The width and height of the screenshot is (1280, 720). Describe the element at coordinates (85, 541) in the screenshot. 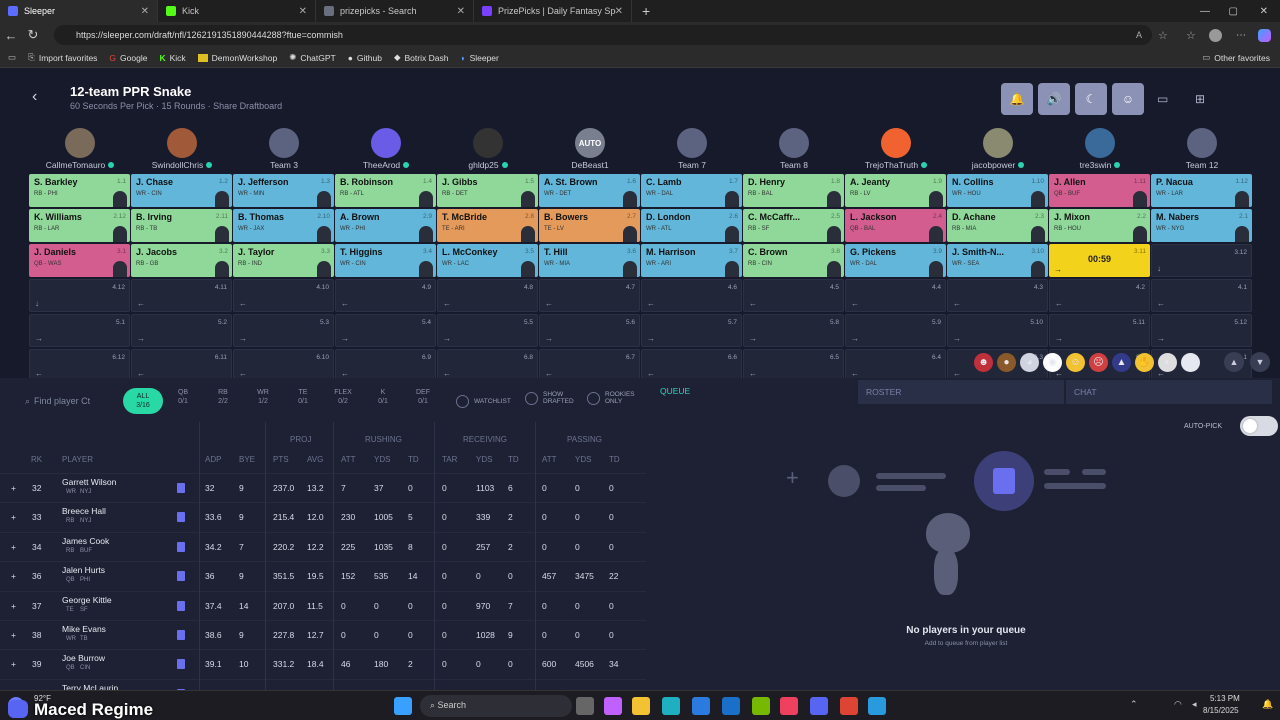

I see `player-name: James Cook` at that location.